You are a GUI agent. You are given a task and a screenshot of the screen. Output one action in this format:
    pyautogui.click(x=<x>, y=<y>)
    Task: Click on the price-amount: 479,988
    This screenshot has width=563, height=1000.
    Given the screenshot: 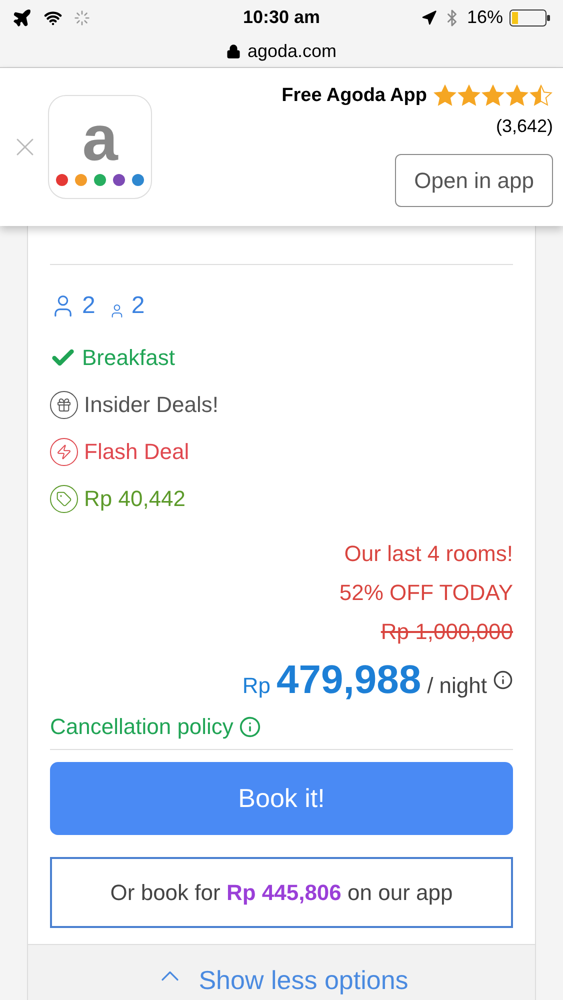 What is the action you would take?
    pyautogui.click(x=349, y=680)
    